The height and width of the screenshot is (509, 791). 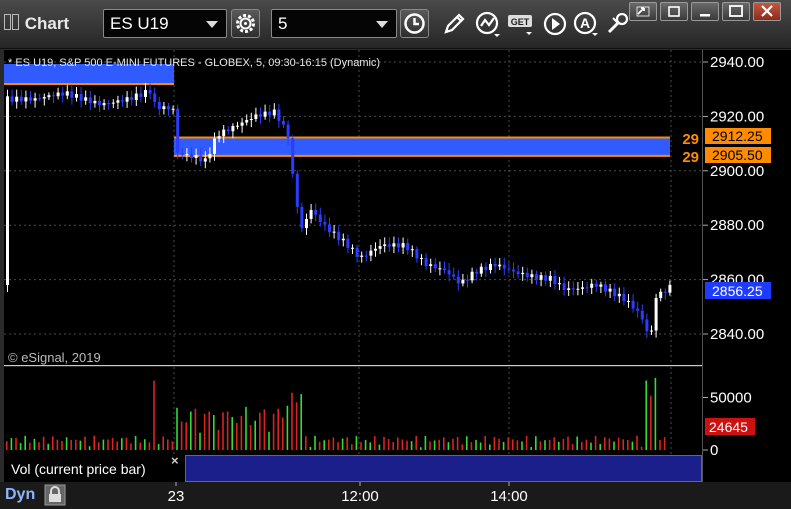 What do you see at coordinates (714, 450) in the screenshot?
I see `volume-tick-label: 0` at bounding box center [714, 450].